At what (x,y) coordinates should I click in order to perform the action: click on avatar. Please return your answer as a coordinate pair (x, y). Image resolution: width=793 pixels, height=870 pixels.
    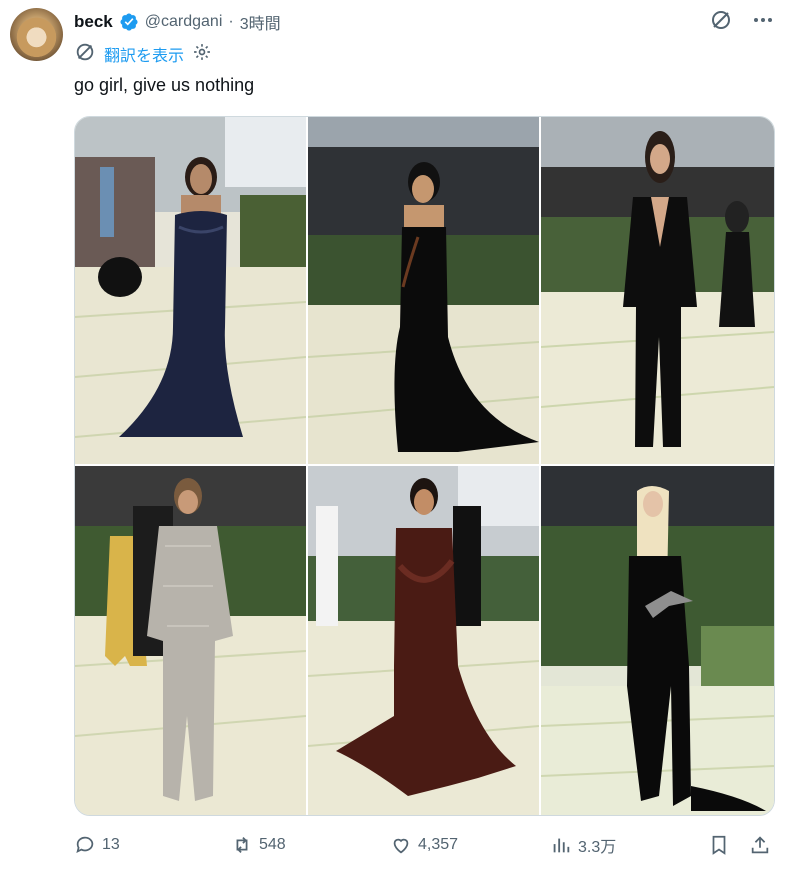
    Looking at the image, I should click on (36, 34).